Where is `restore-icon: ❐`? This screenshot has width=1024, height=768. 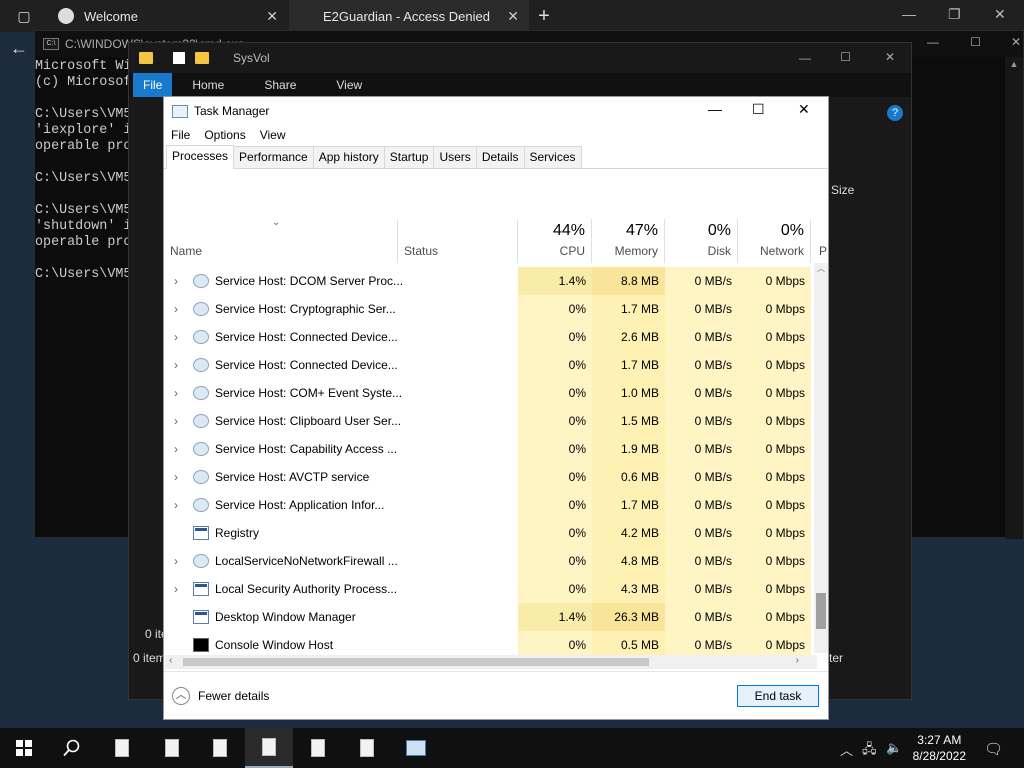 restore-icon: ❐ is located at coordinates (954, 14).